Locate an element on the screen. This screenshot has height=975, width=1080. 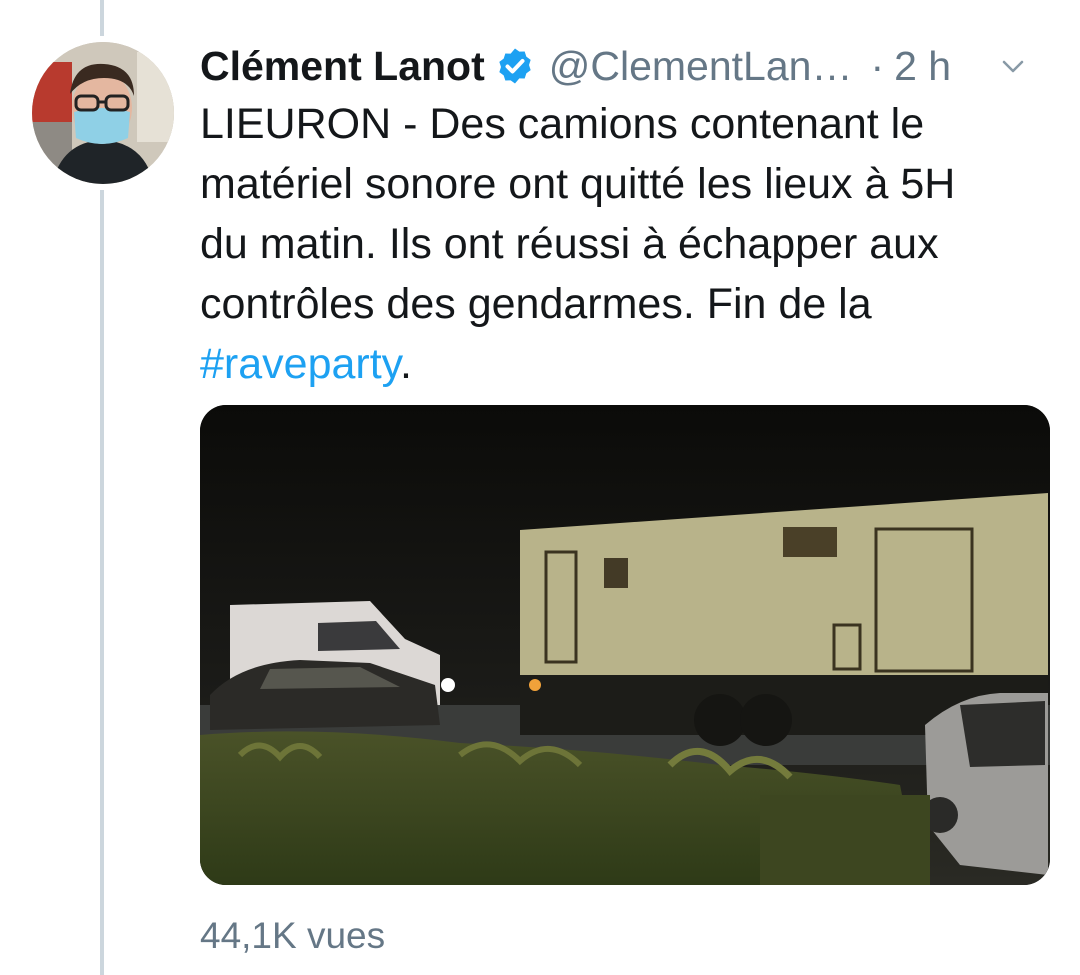
author-name: Clément Lanot is located at coordinates (342, 66).